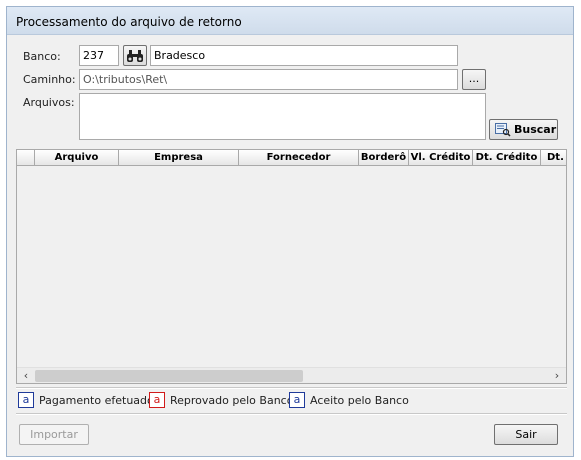 The image size is (581, 460). I want to click on banco-label: Banco:, so click(42, 56).